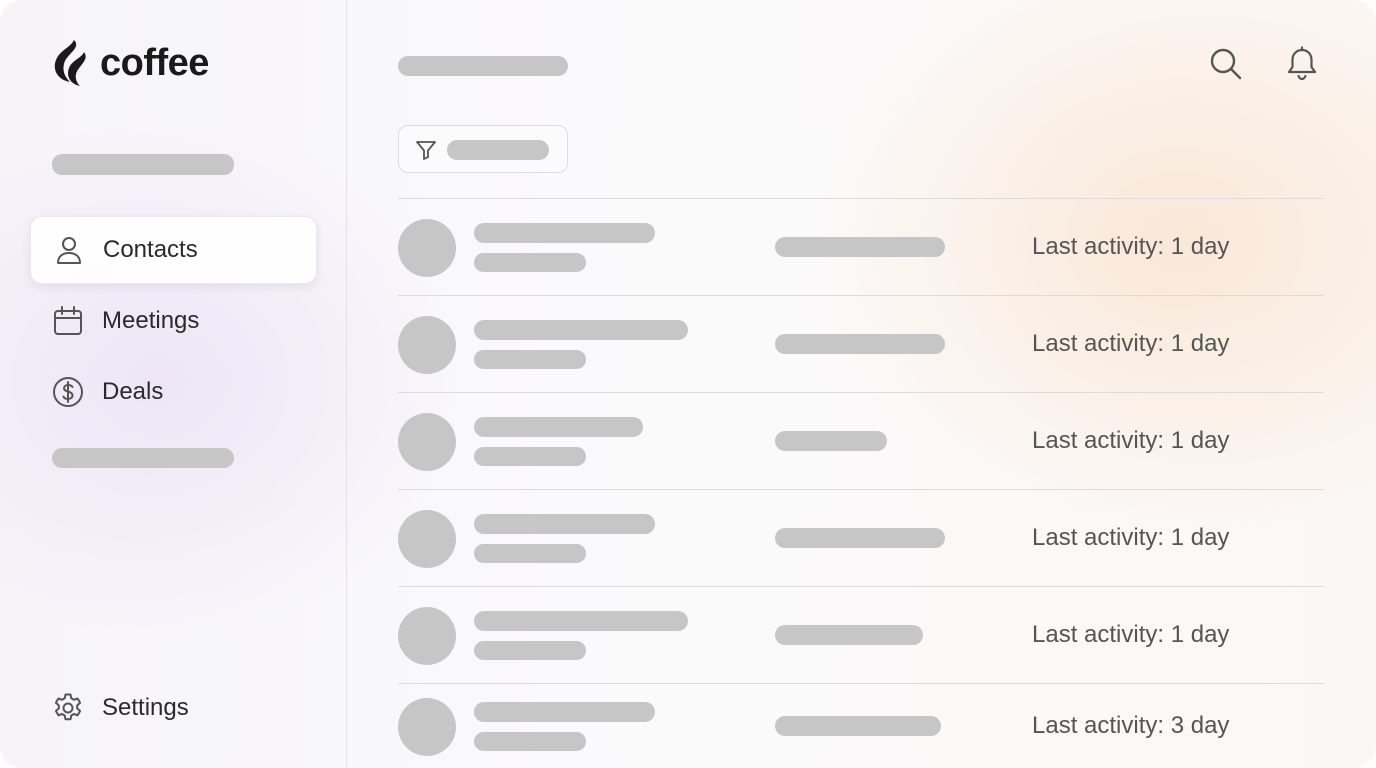  I want to click on filter-button, so click(483, 149).